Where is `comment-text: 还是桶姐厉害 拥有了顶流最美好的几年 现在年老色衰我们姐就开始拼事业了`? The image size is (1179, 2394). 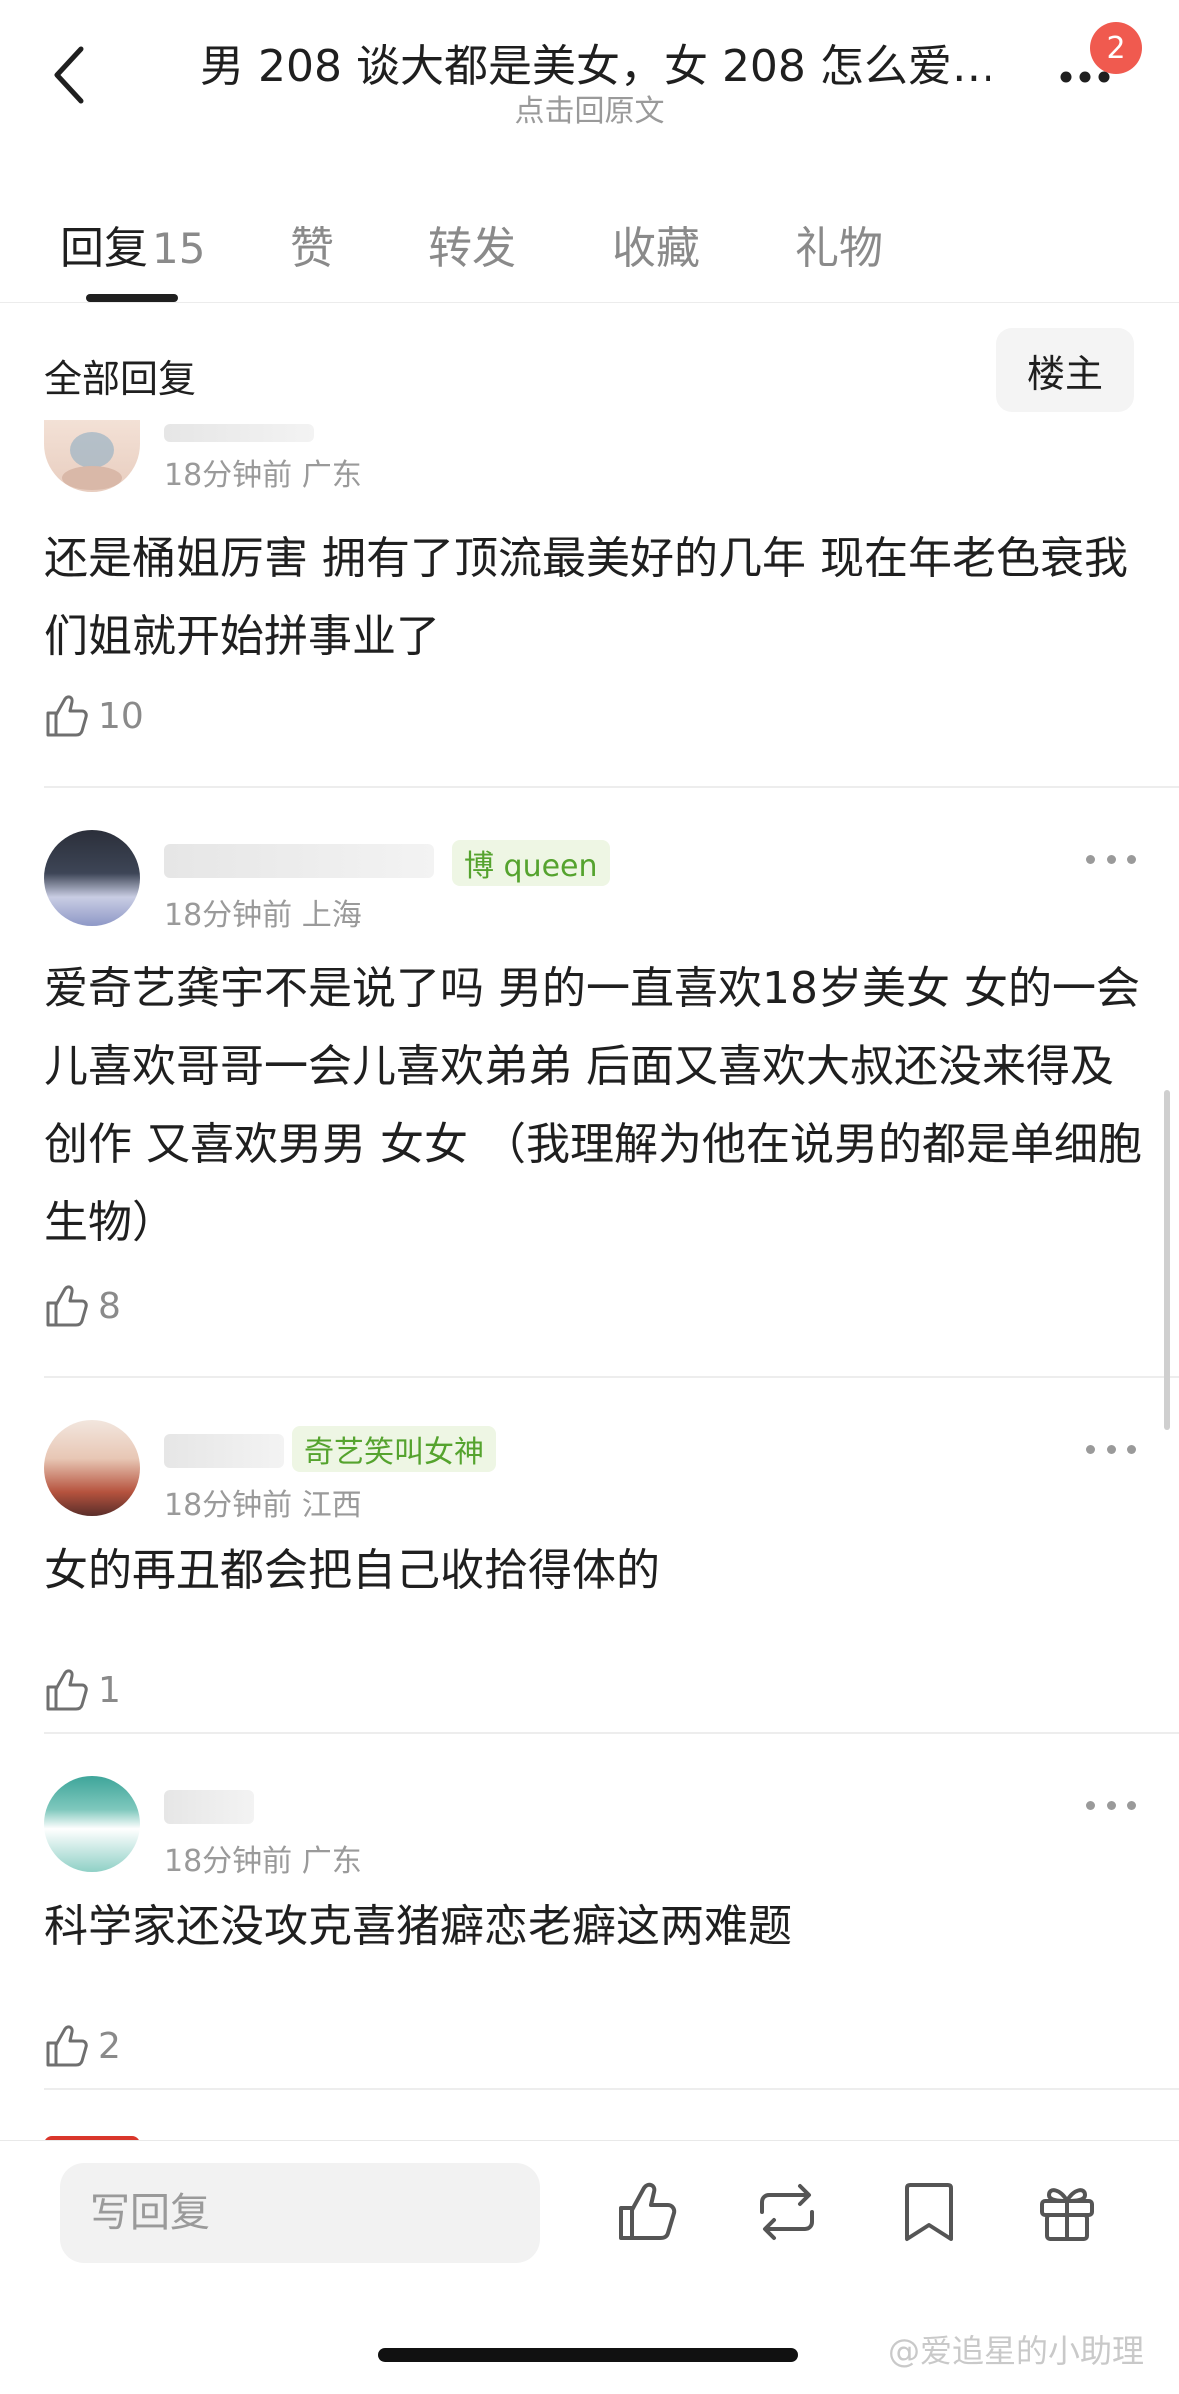 comment-text: 还是桶姐厉害 拥有了顶流最美好的几年 现在年老色衰我们姐就开始拼事业了 is located at coordinates (586, 597).